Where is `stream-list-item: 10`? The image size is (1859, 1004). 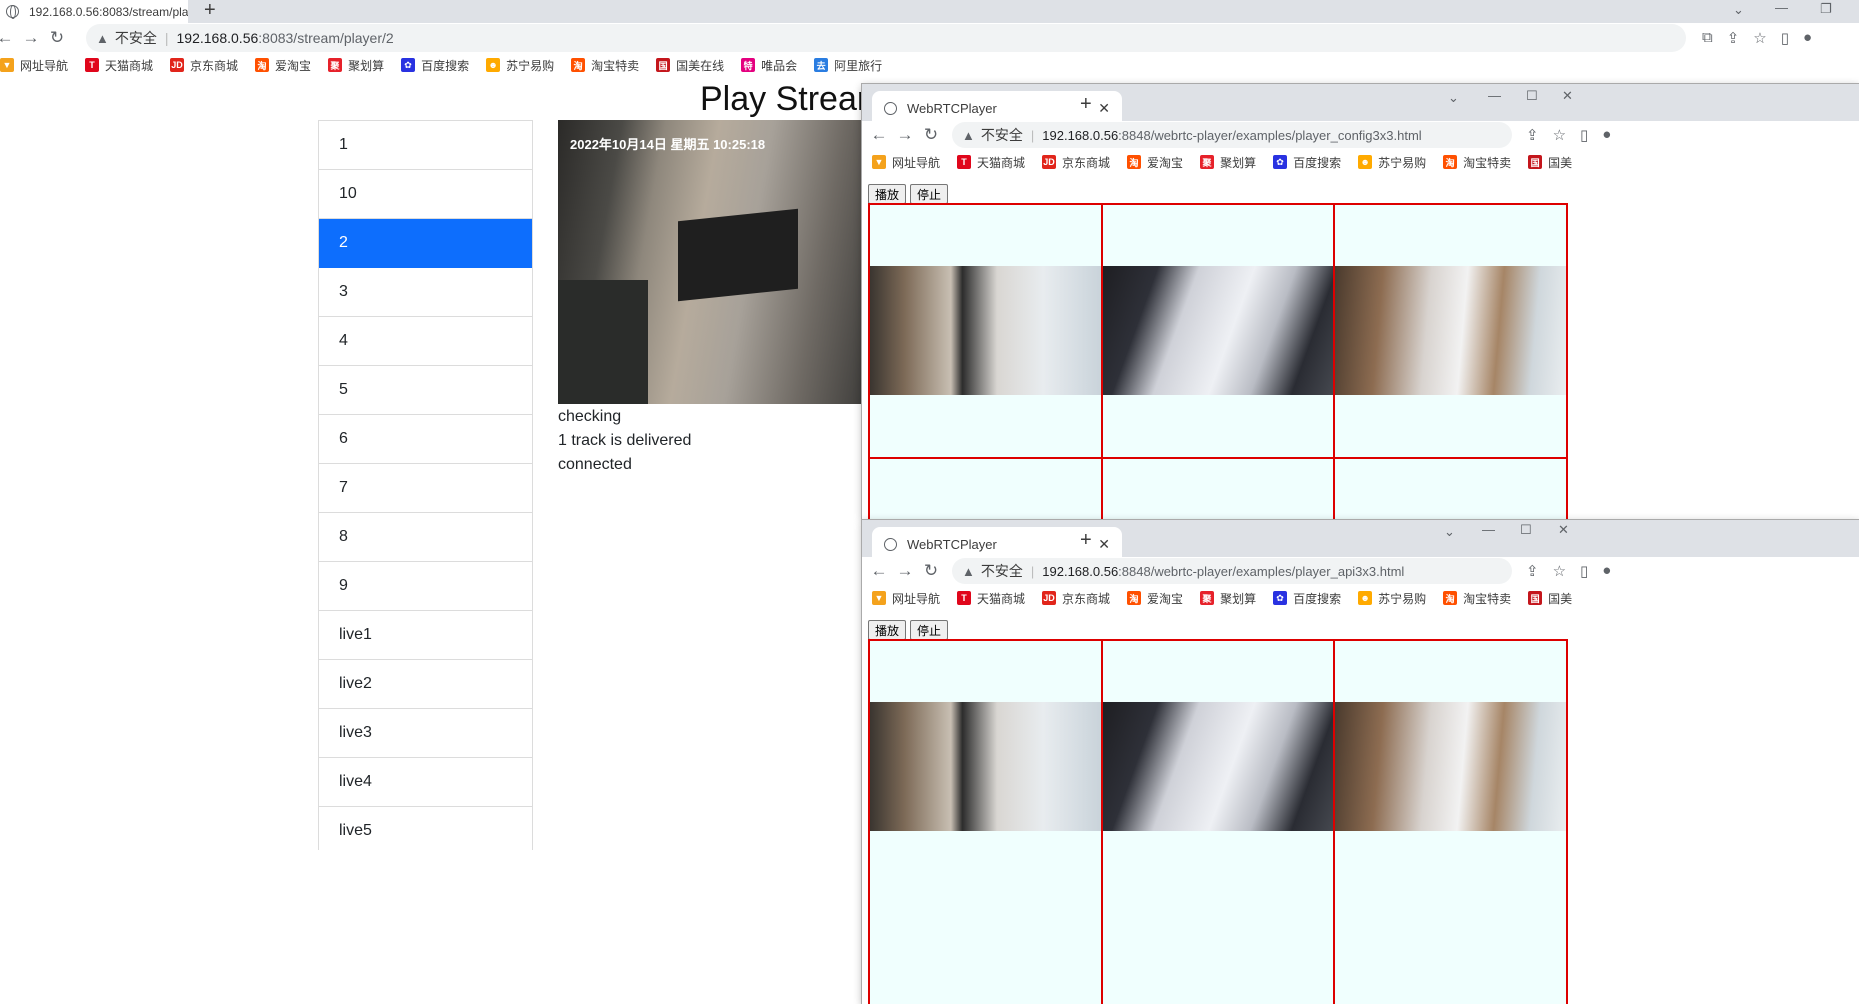 stream-list-item: 10 is located at coordinates (425, 194).